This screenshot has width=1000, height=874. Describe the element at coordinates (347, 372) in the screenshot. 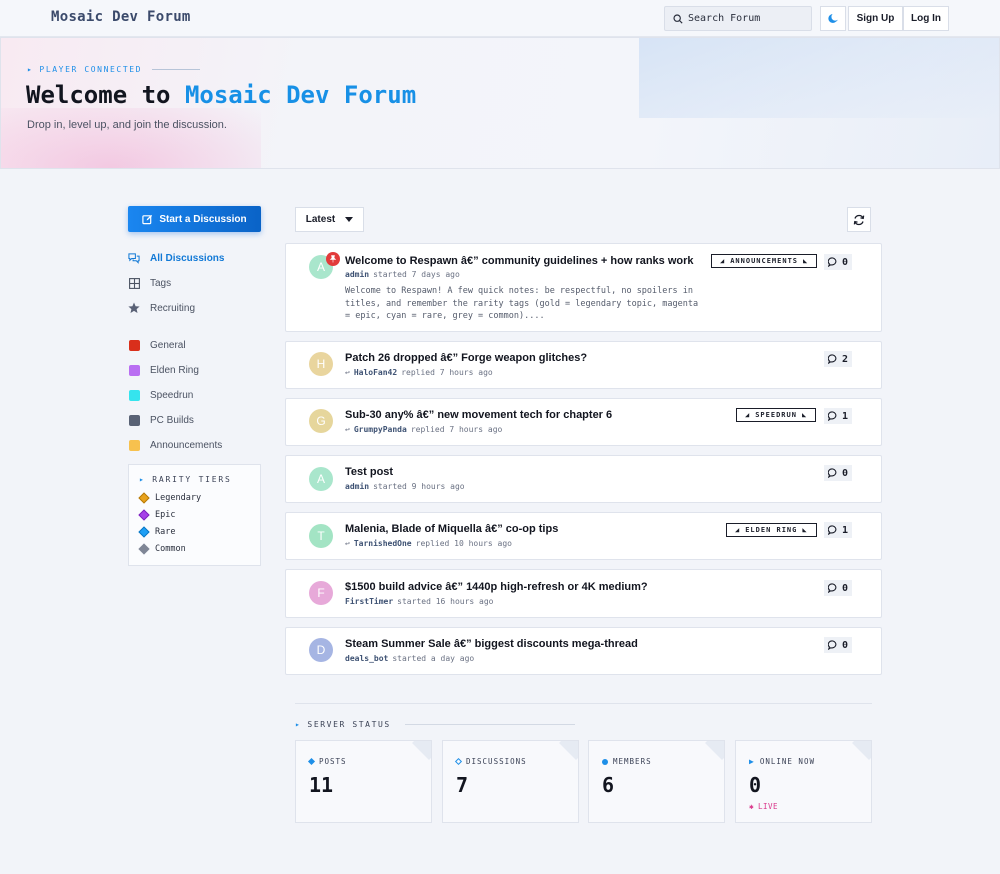

I see `reply-arrow-icon: ↩` at that location.